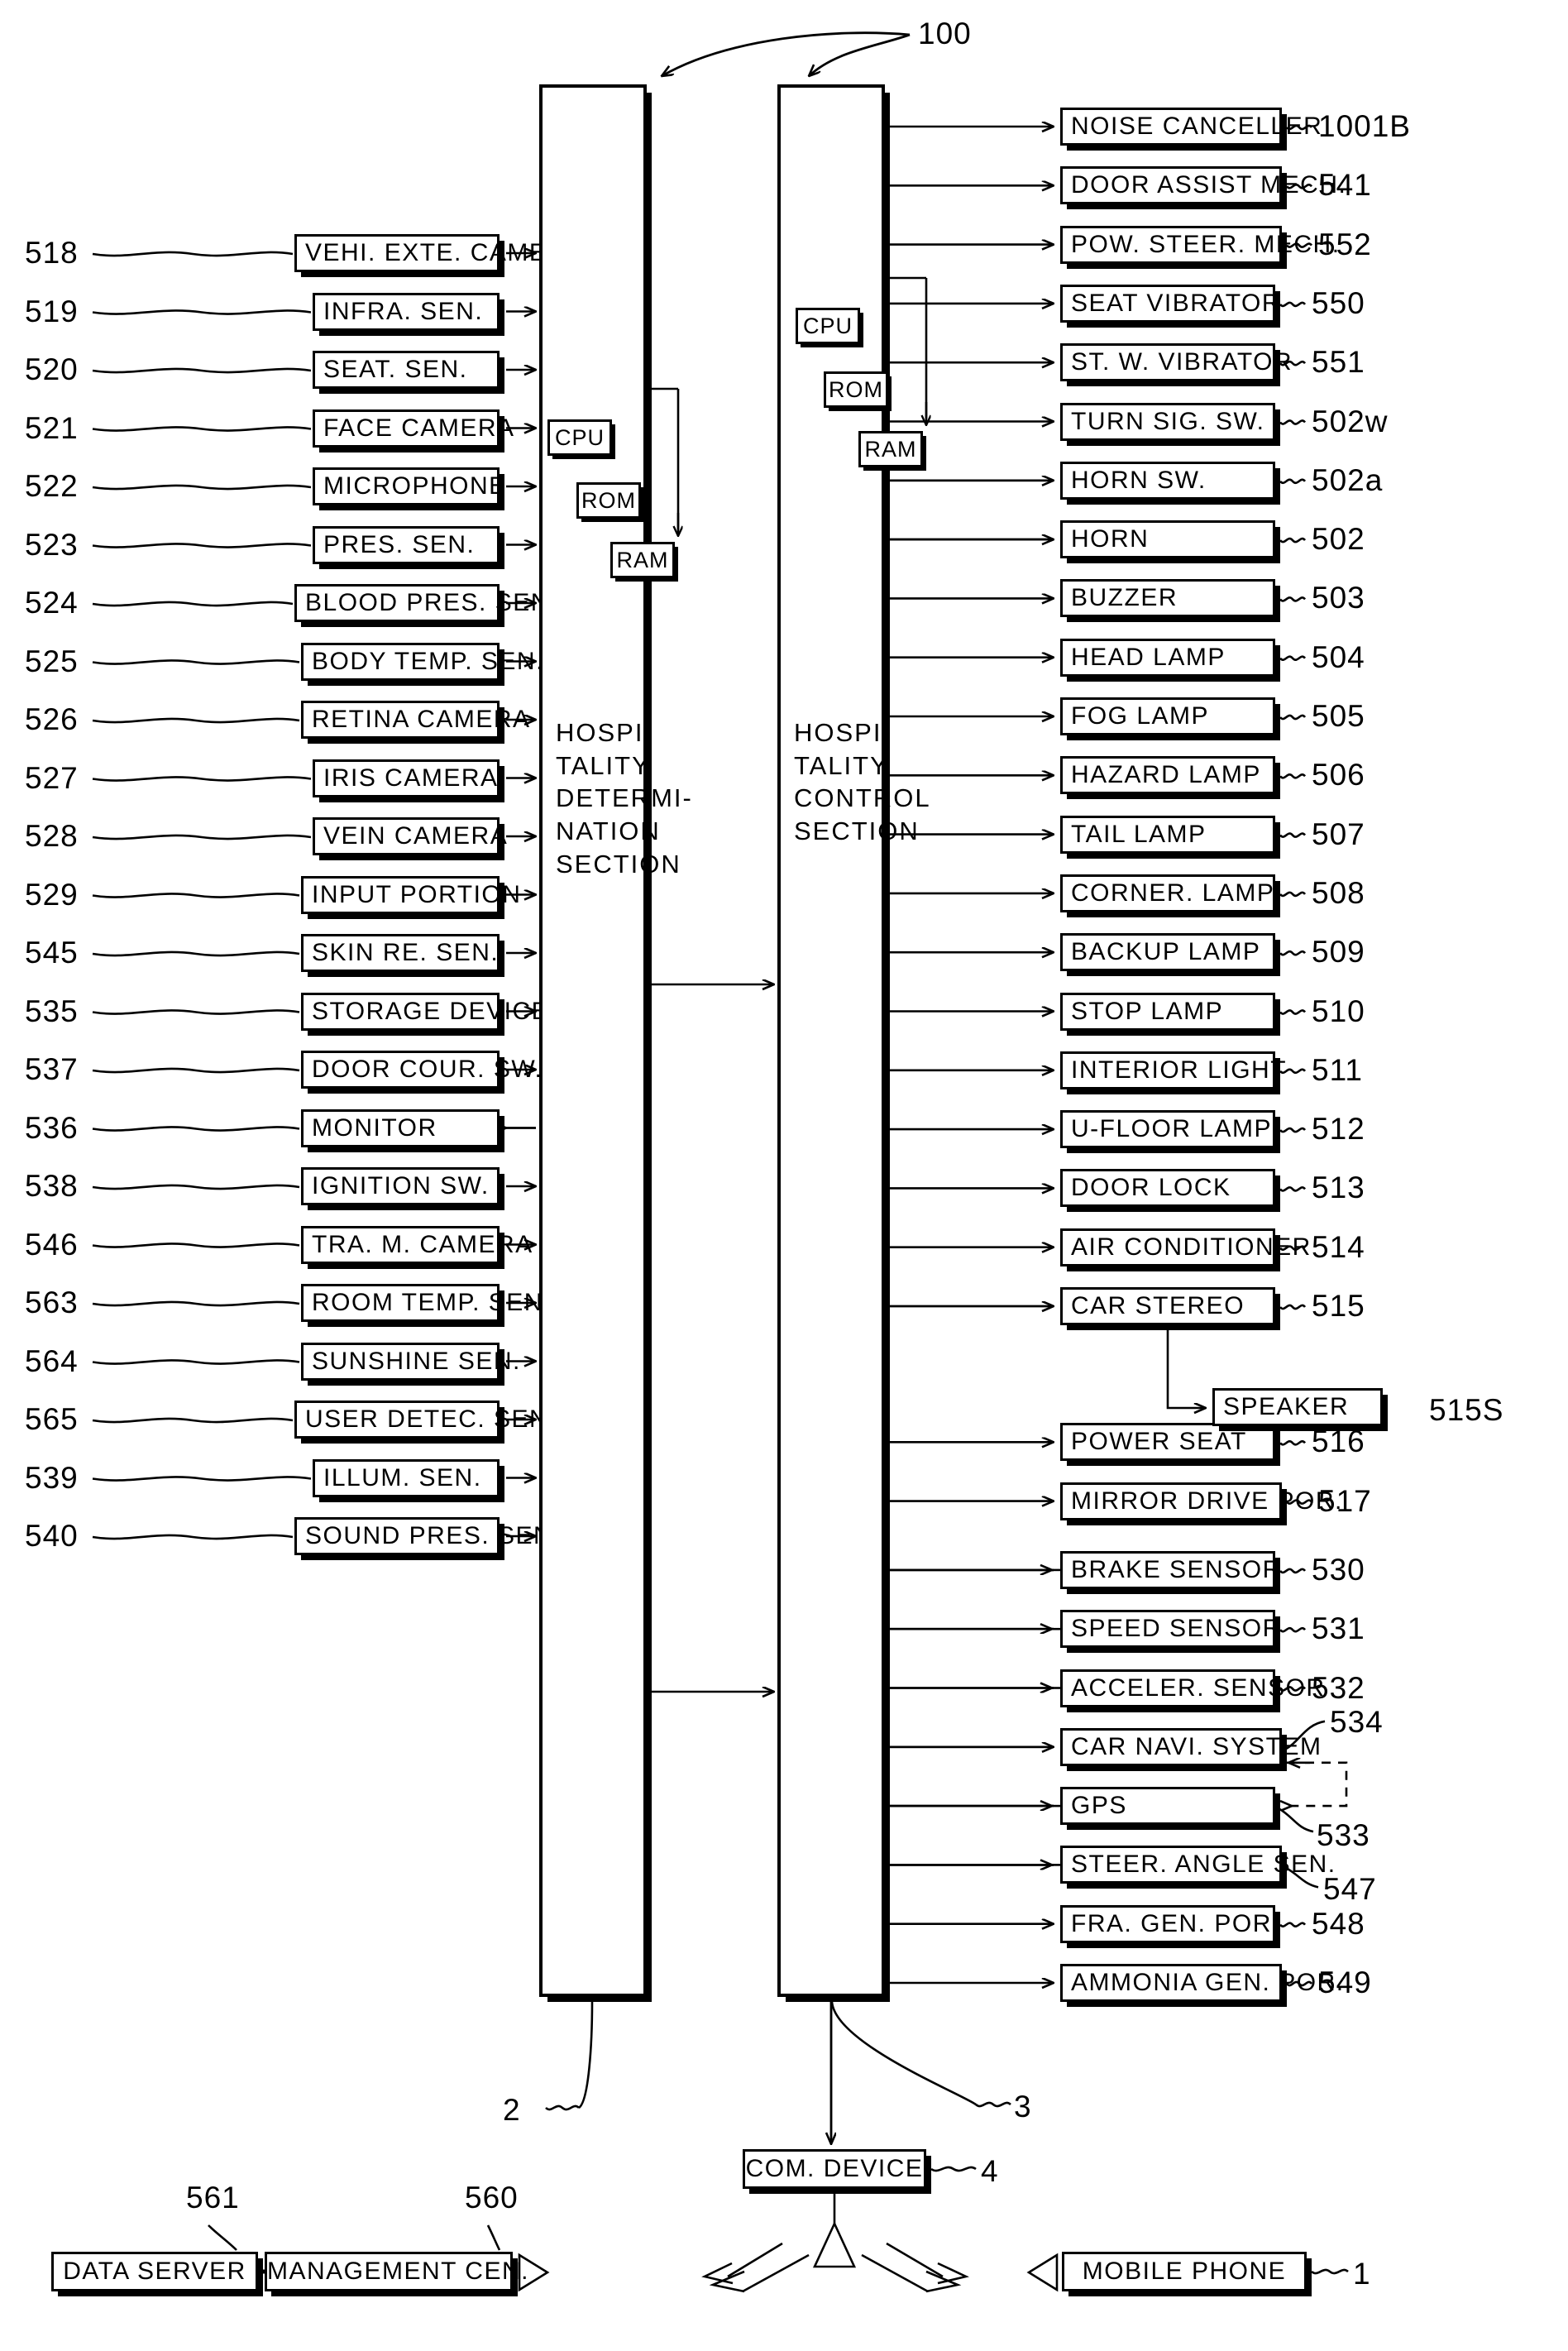 The width and height of the screenshot is (1568, 2351). I want to click on input-box-523: PRES. SEN., so click(406, 544).